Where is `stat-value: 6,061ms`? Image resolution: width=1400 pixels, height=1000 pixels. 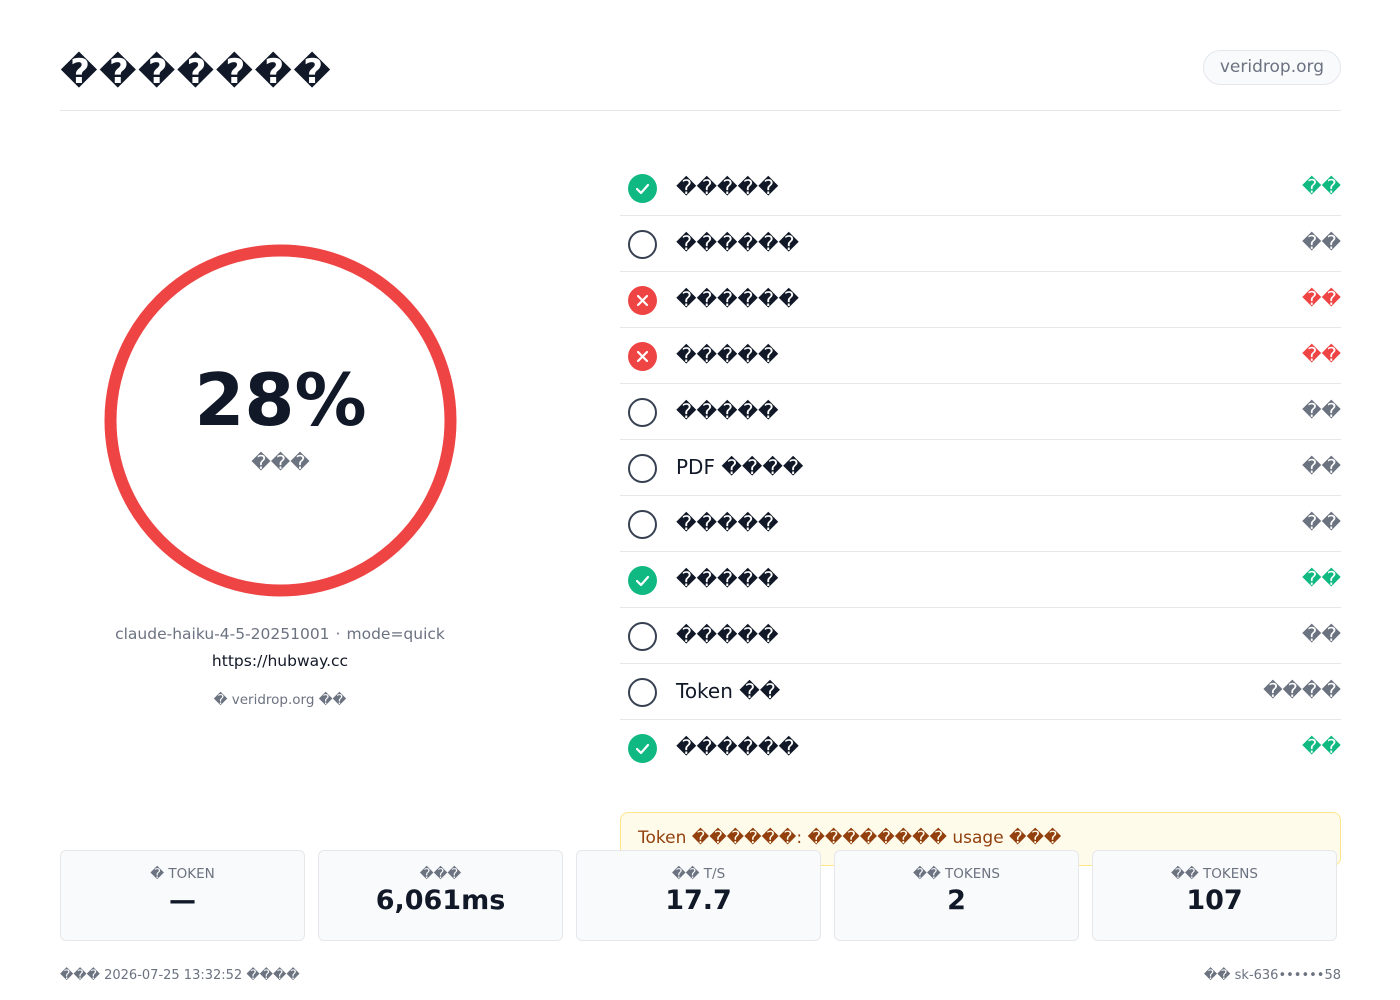 stat-value: 6,061ms is located at coordinates (440, 900).